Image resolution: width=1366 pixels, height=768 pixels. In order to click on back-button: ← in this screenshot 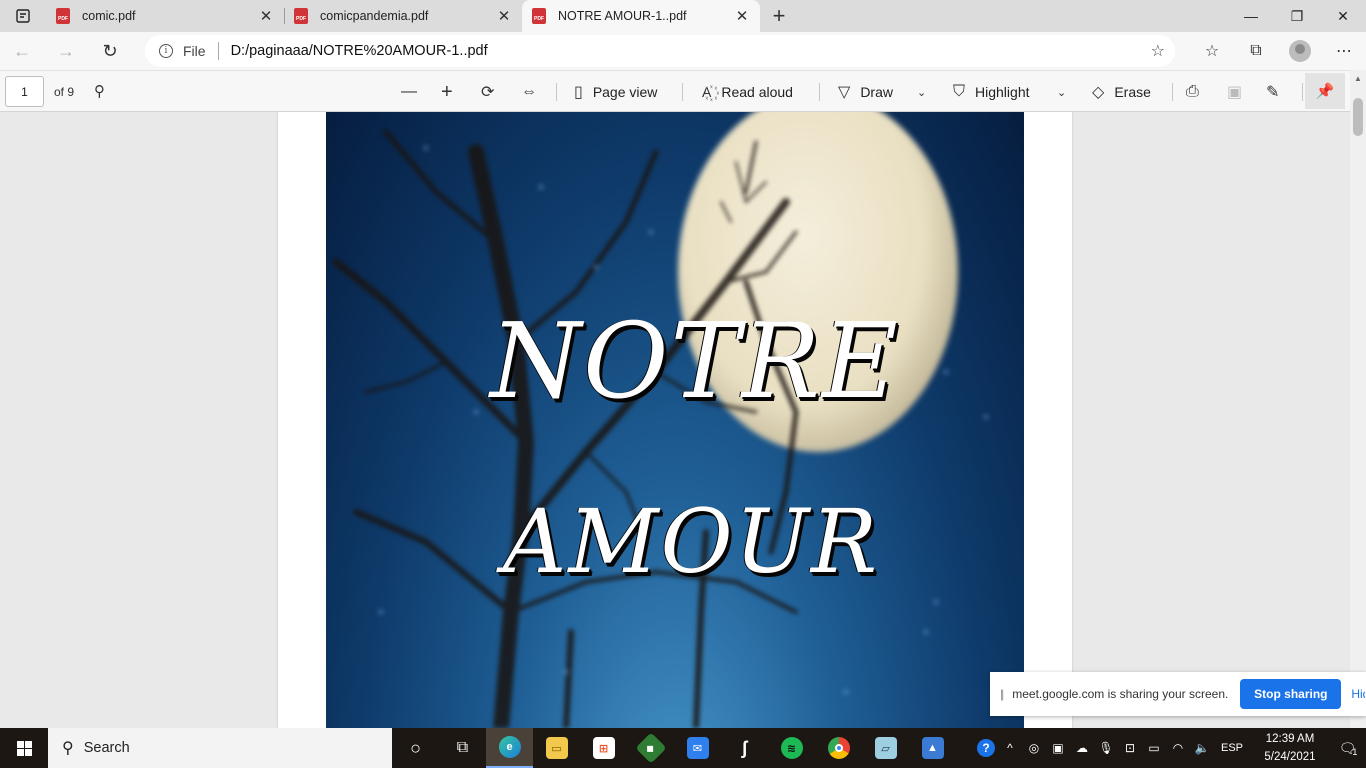, I will do `click(22, 51)`.